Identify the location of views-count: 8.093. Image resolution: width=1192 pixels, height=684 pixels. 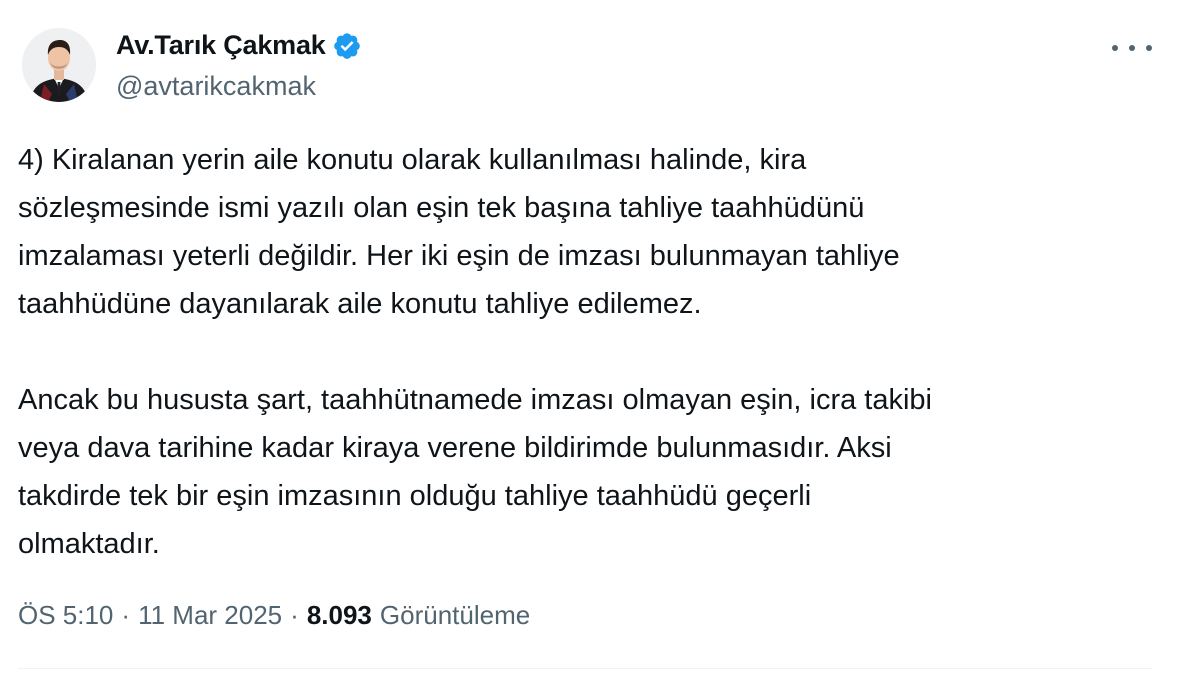
(339, 615).